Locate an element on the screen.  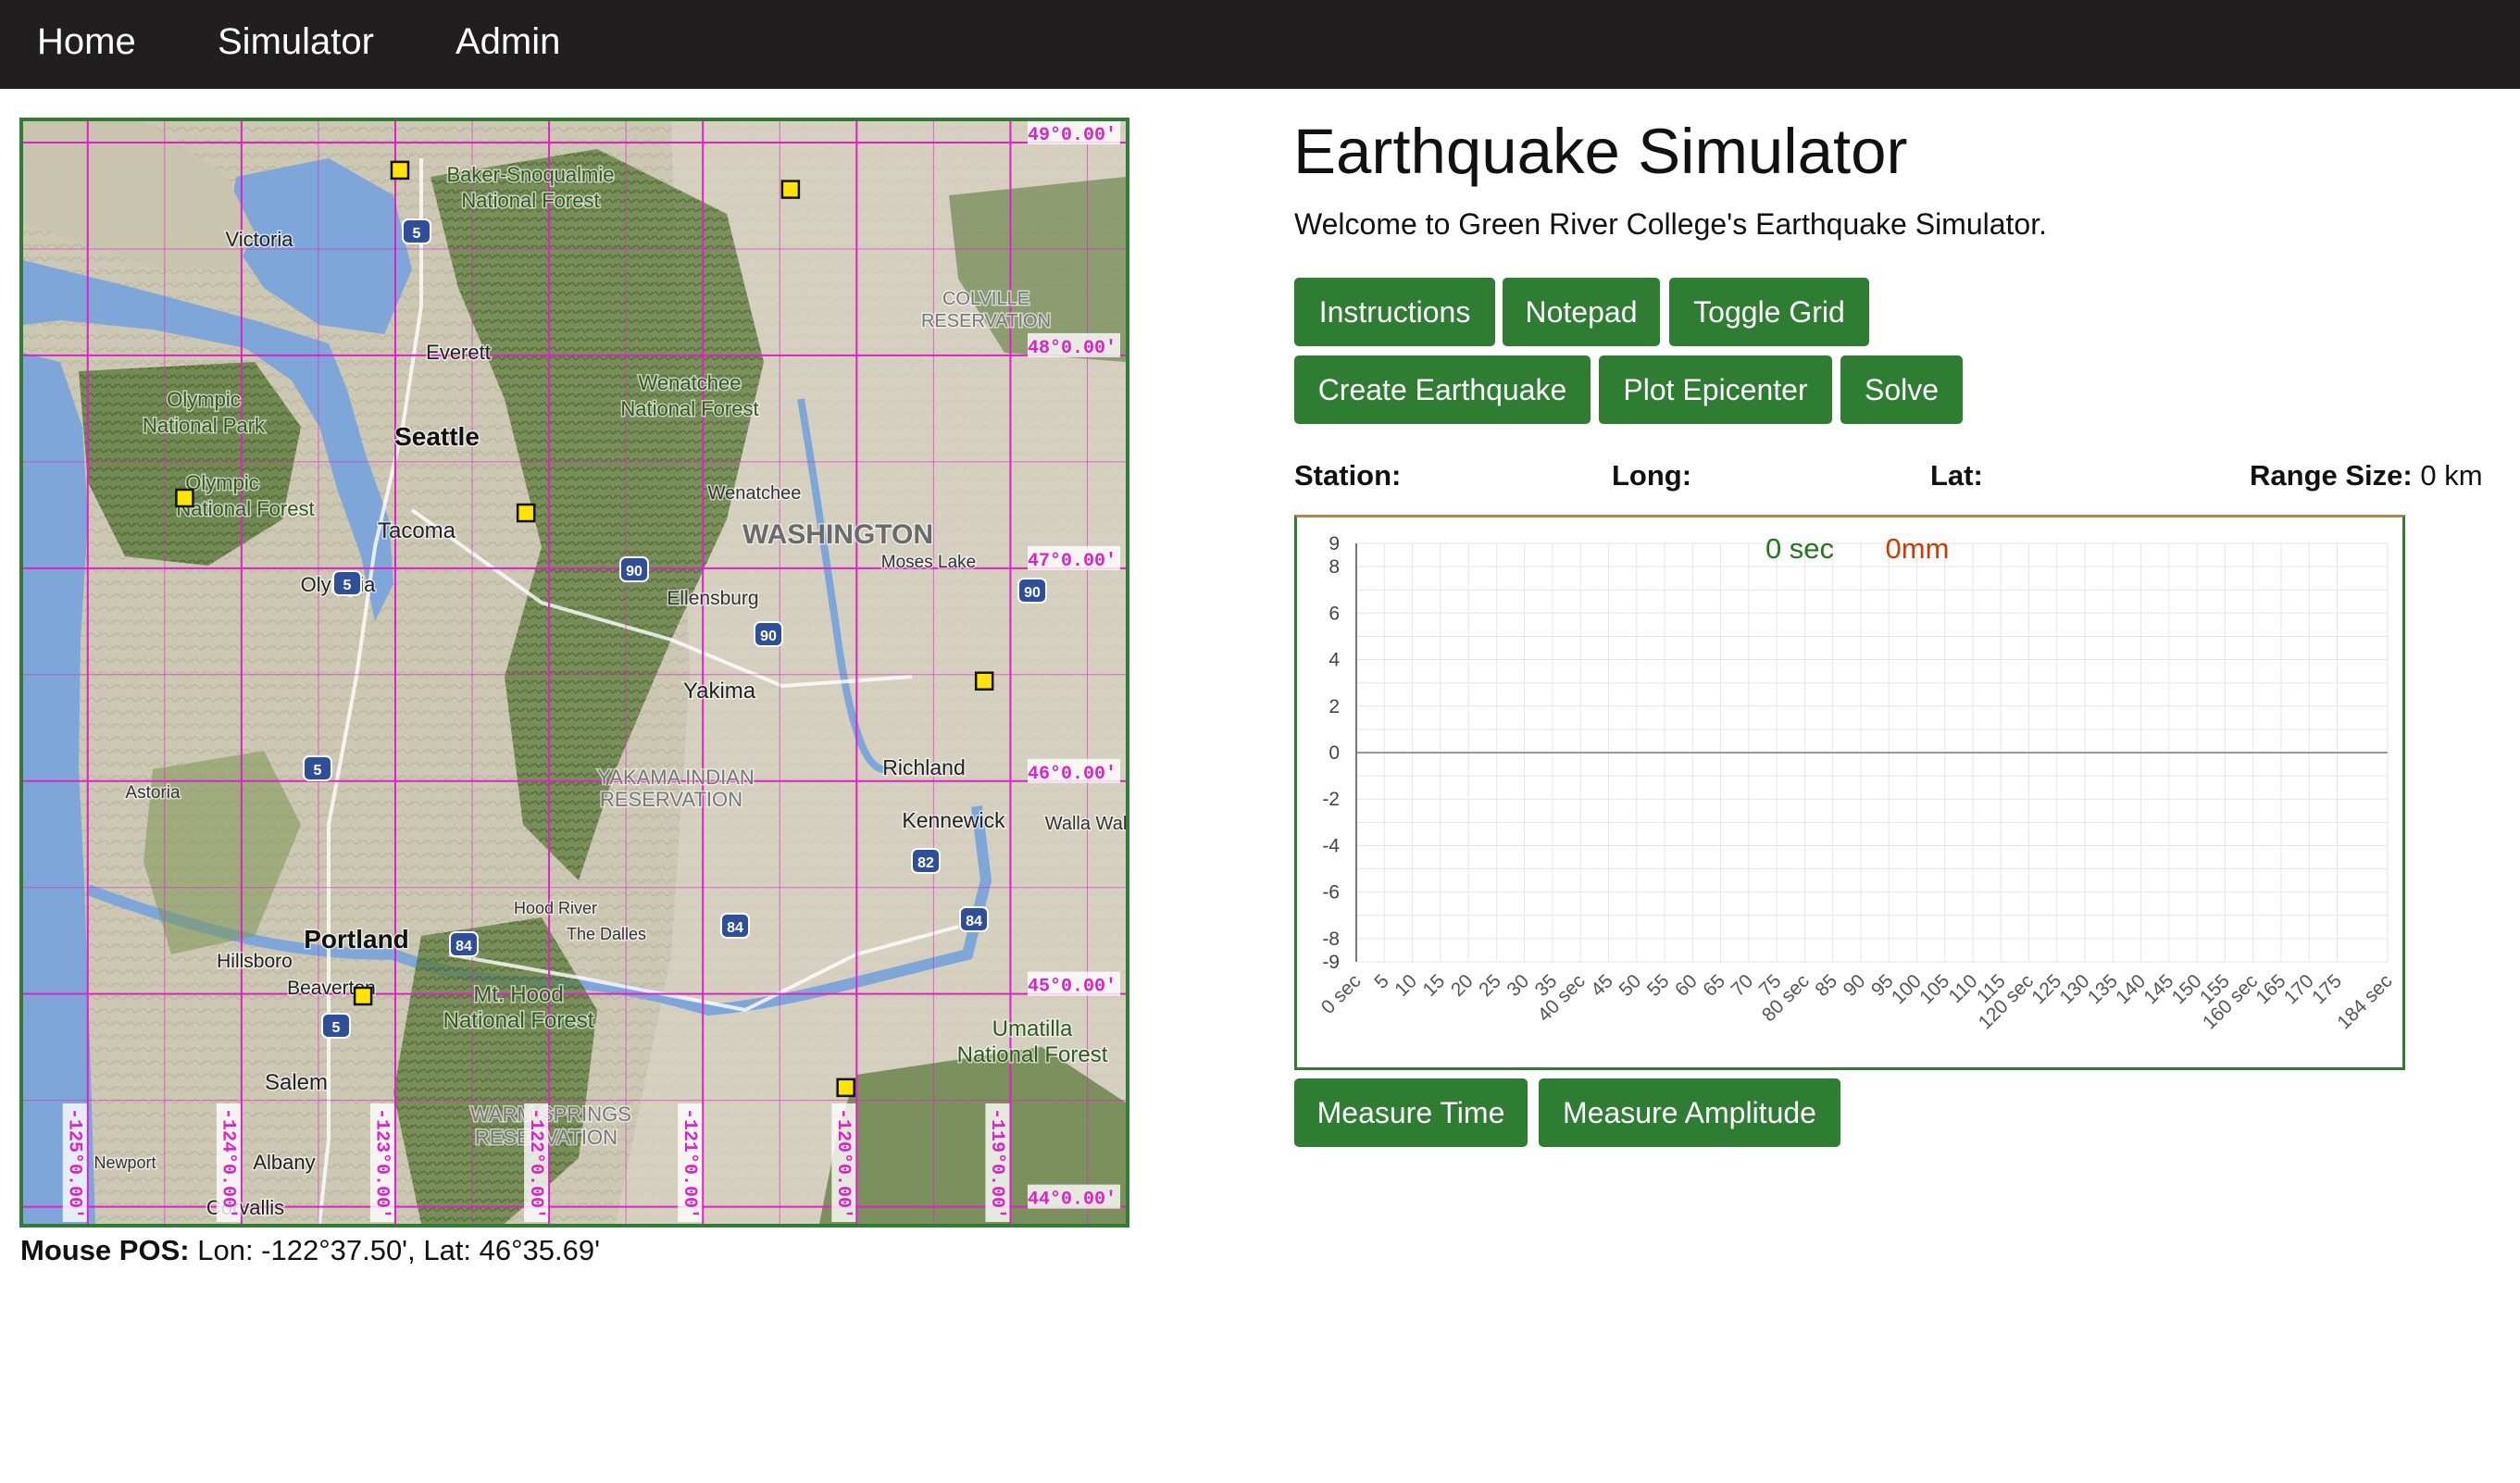
measure-time-button: Measure Time is located at coordinates (1411, 1113).